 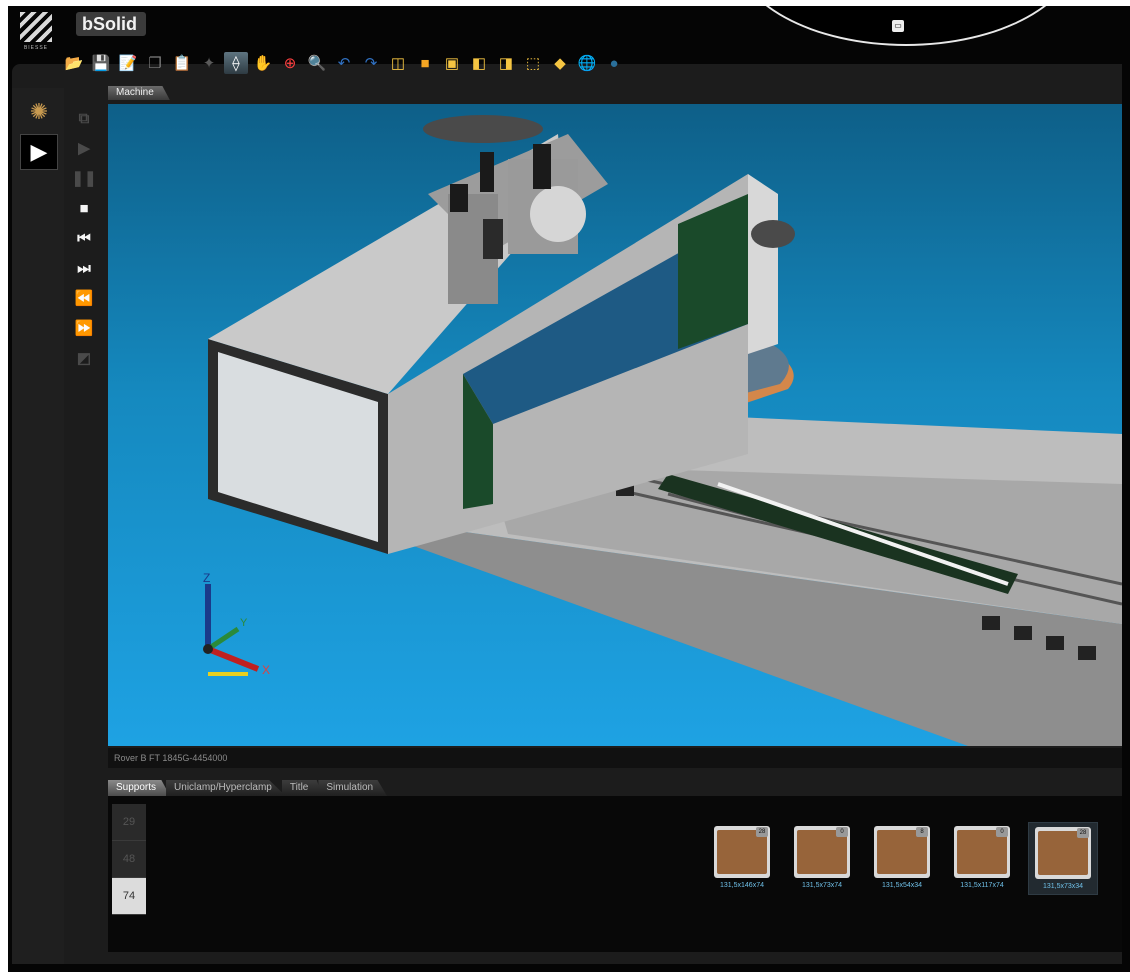 What do you see at coordinates (206, 578) in the screenshot?
I see `axis-z-label: Z` at bounding box center [206, 578].